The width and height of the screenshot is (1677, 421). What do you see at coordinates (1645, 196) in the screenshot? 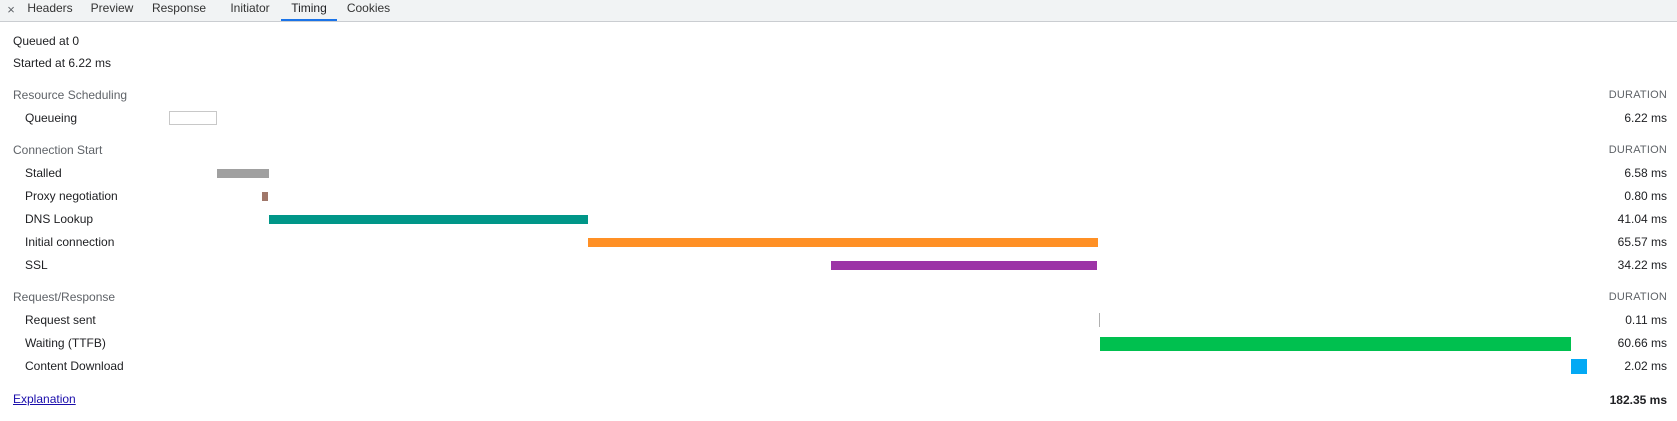
I see `timing-duration-proxy-negotiation: 0.80 ms` at bounding box center [1645, 196].